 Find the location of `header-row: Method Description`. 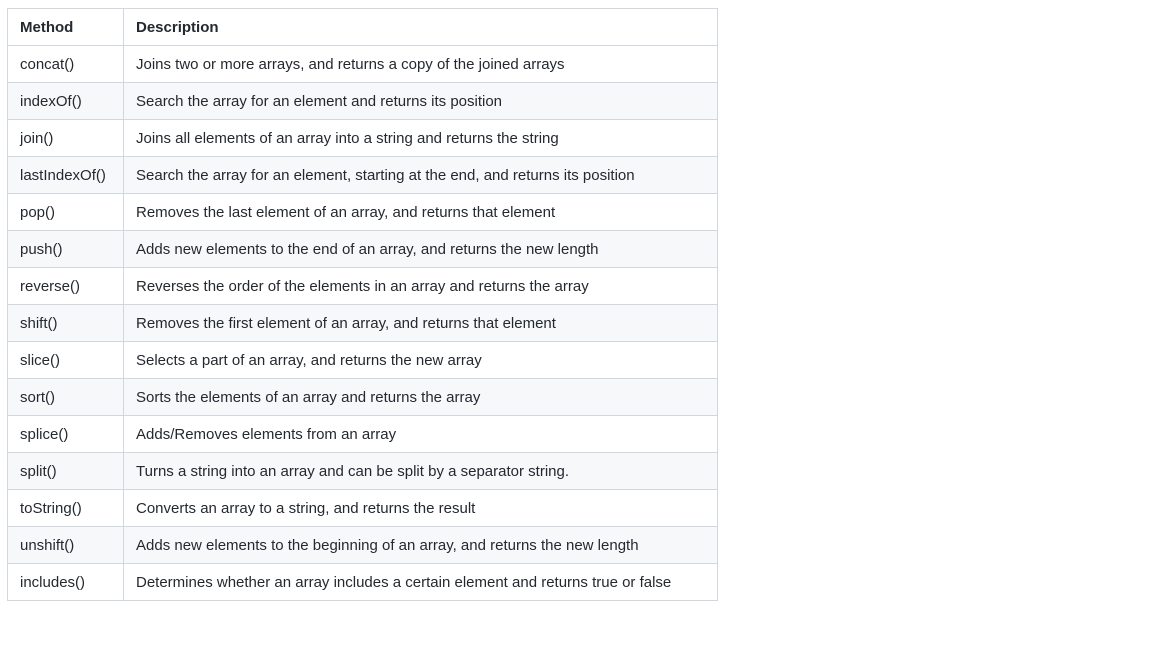

header-row: Method Description is located at coordinates (362, 27).